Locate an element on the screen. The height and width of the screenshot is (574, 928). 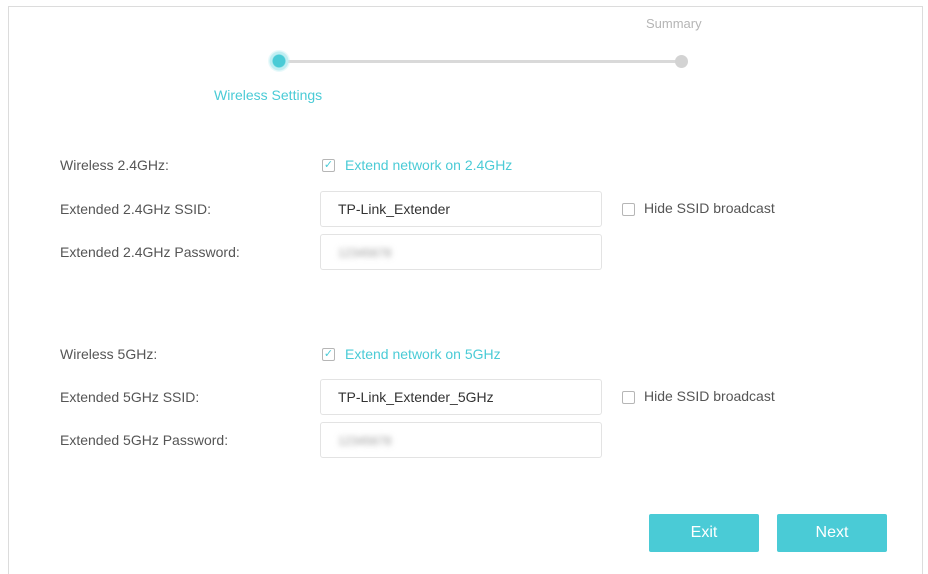
extend-5-checkbox: ✓ is located at coordinates (328, 354).